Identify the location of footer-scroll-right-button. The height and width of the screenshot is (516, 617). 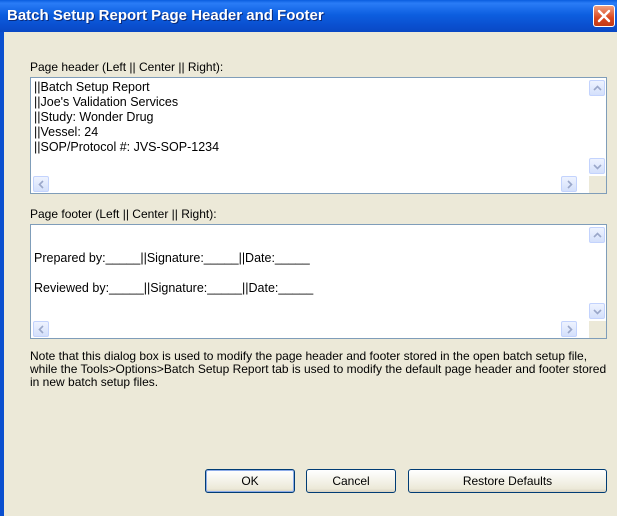
(569, 329).